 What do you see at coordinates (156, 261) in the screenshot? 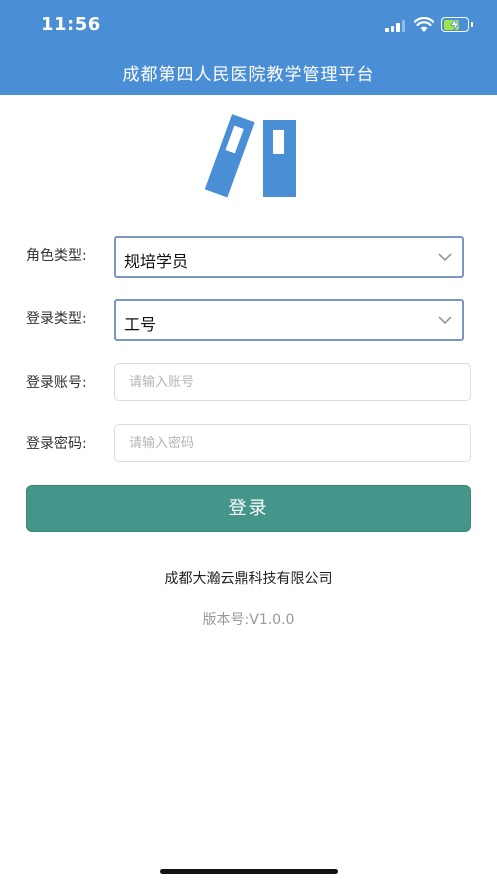
I see `role-type-value: 规培学员` at bounding box center [156, 261].